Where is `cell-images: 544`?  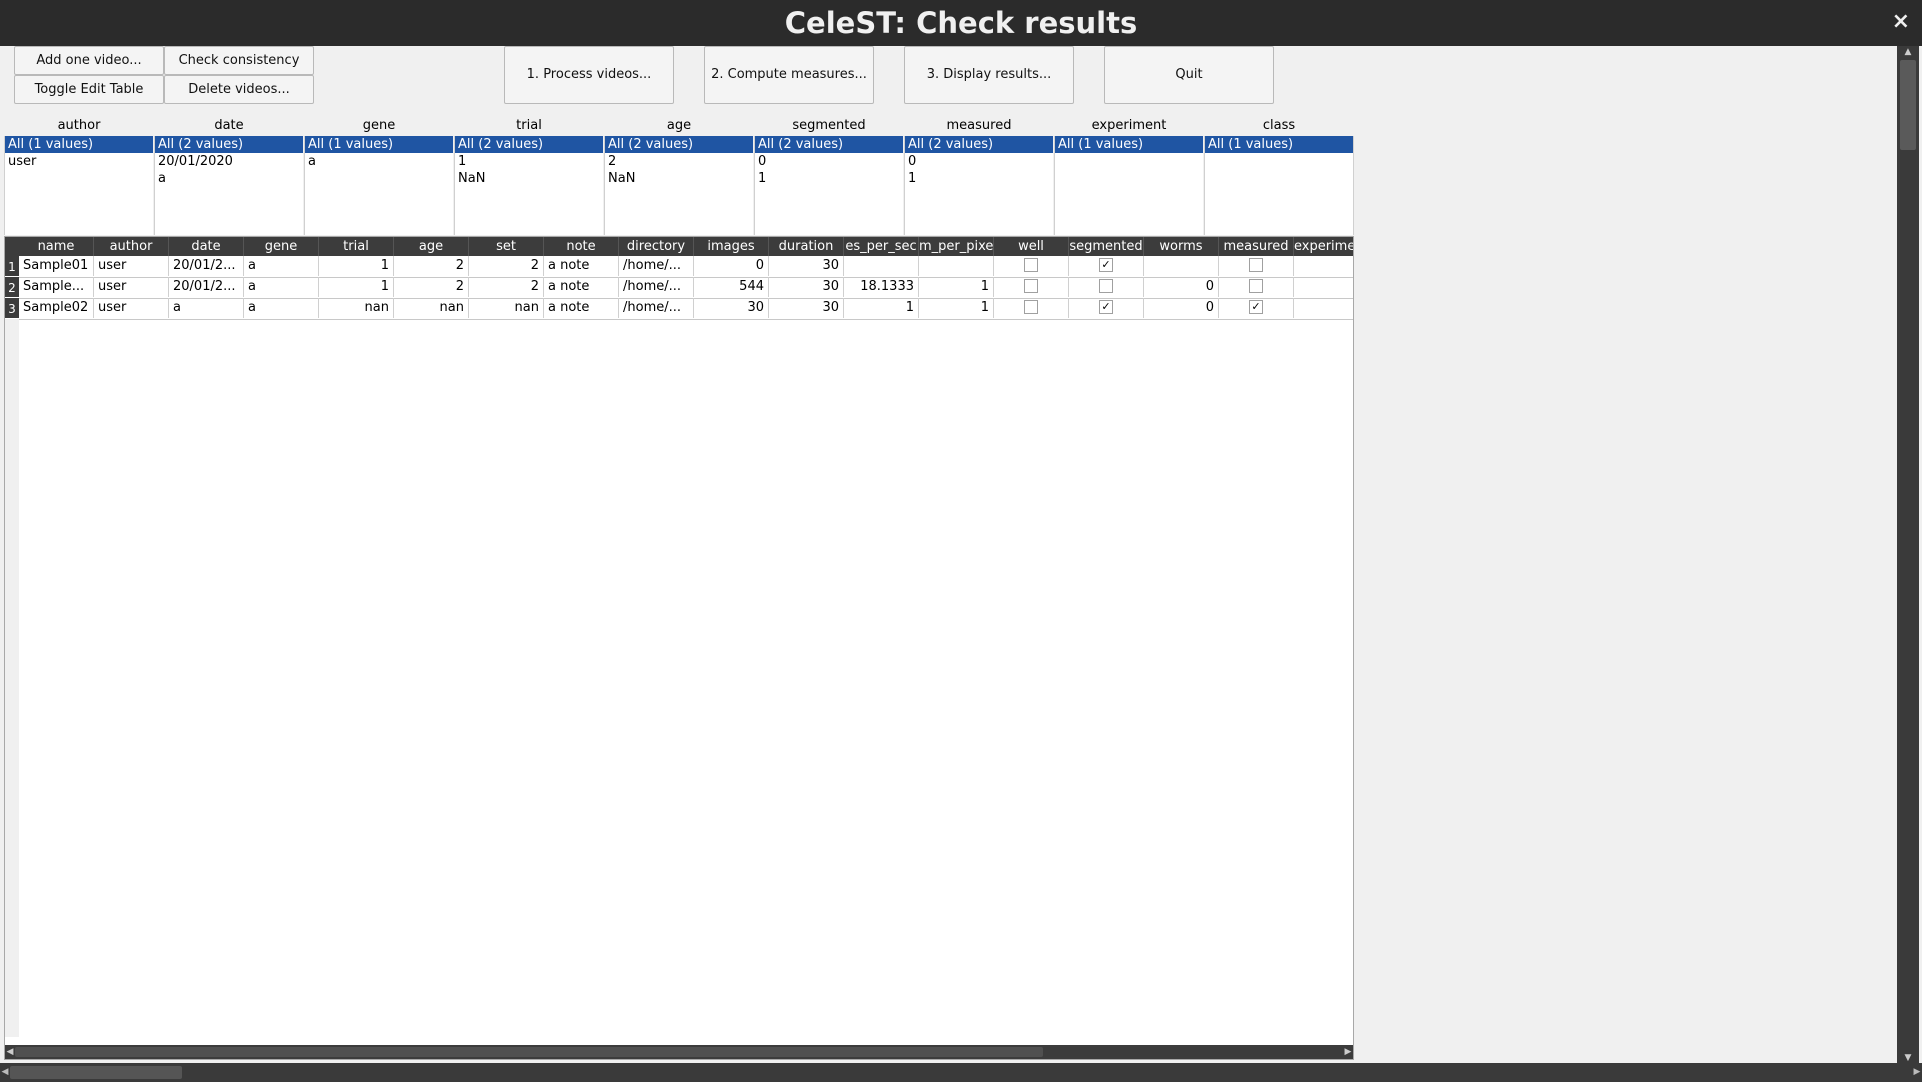
cell-images: 544 is located at coordinates (731, 287).